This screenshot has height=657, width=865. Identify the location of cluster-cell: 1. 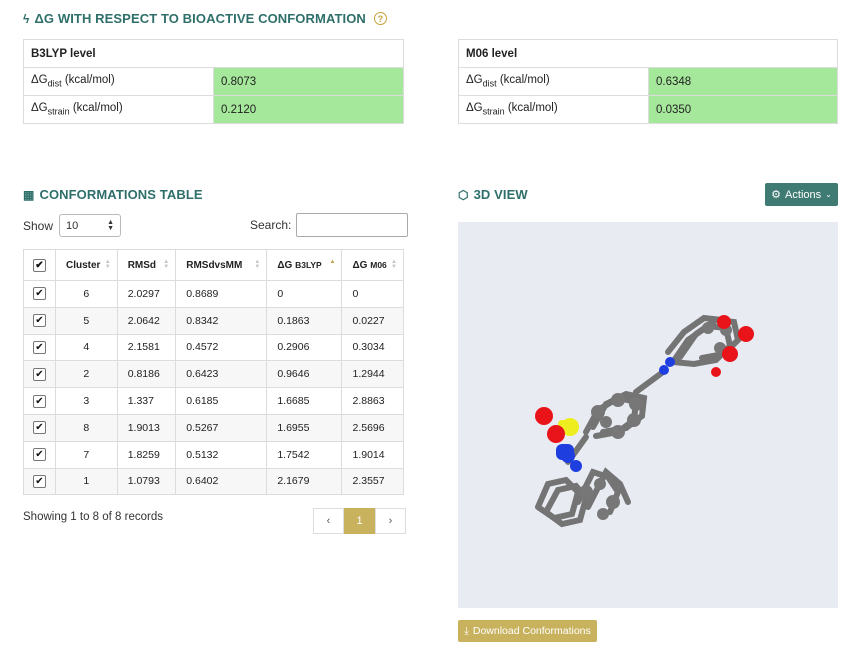
(86, 481).